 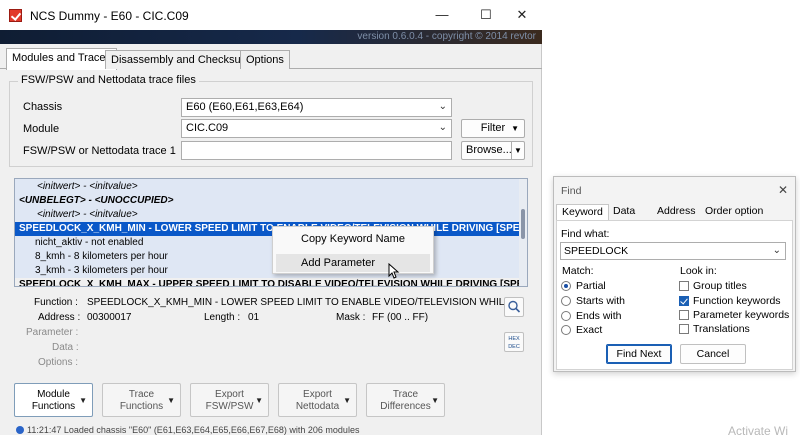 What do you see at coordinates (52, 332) in the screenshot?
I see `parameter-label: Parameter :` at bounding box center [52, 332].